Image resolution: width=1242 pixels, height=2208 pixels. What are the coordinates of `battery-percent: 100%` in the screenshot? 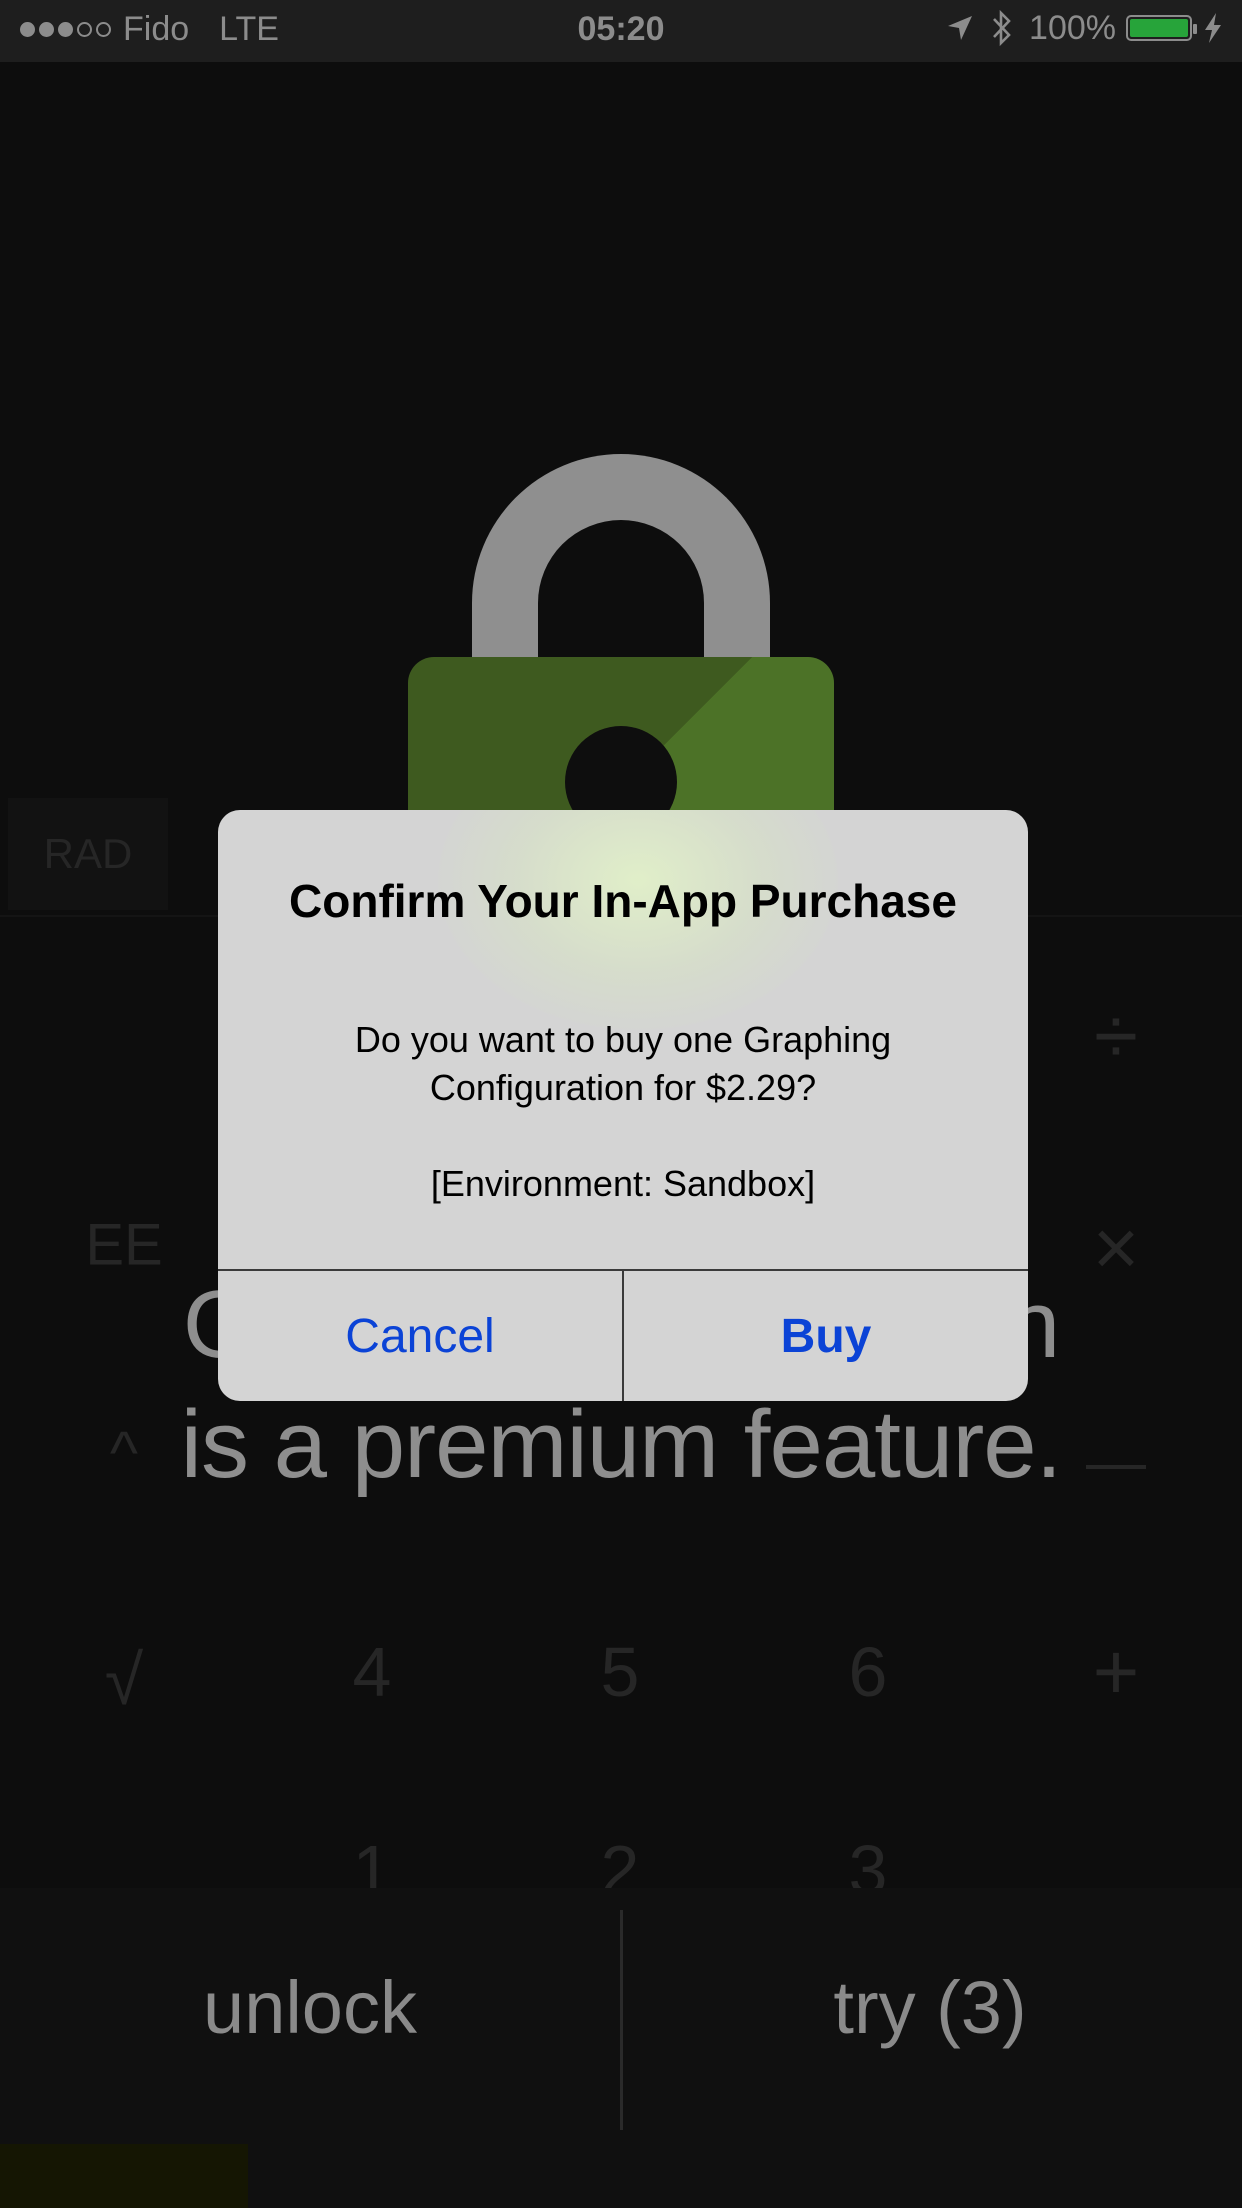 It's located at (1072, 27).